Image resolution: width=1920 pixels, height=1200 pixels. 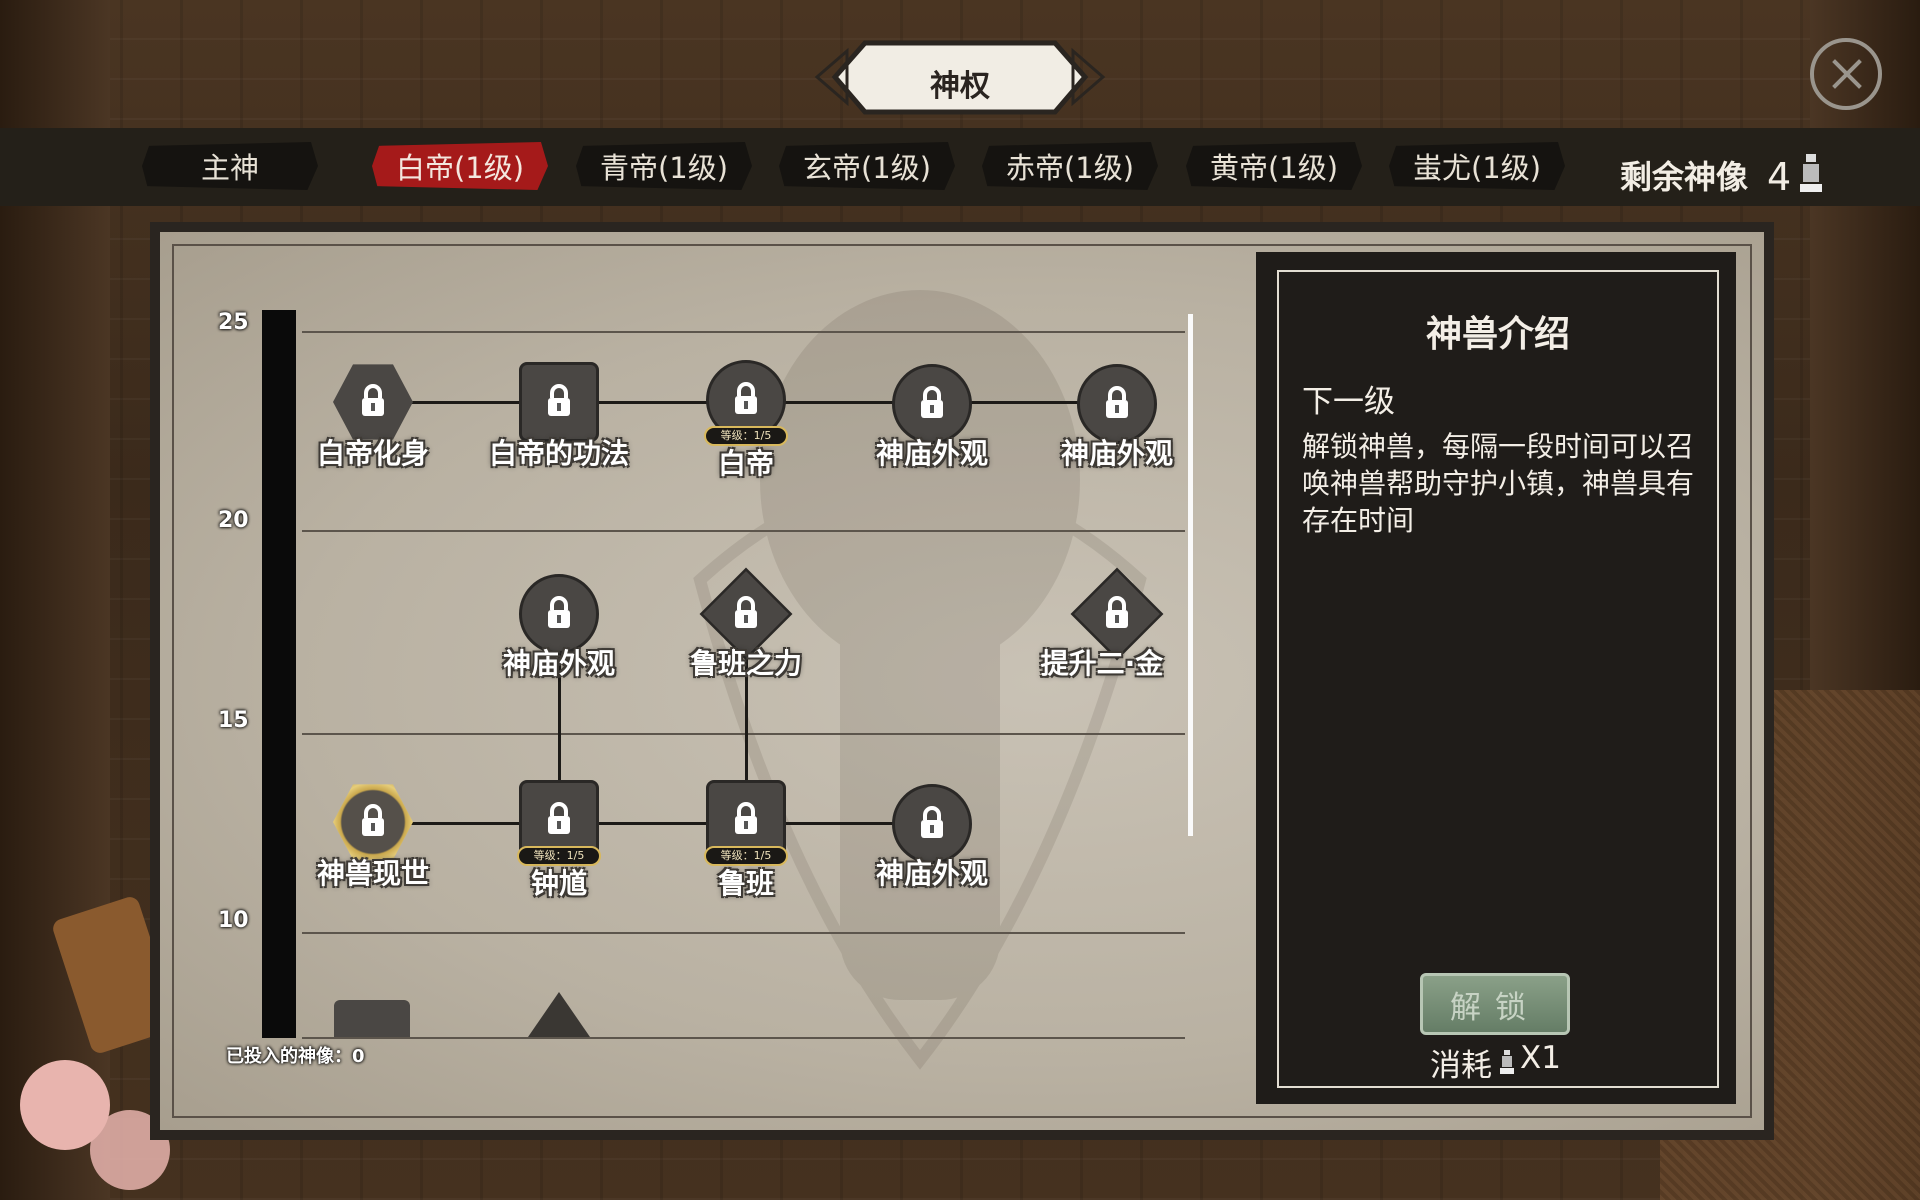 I want to click on skill-label: 鲁班, so click(x=745, y=883).